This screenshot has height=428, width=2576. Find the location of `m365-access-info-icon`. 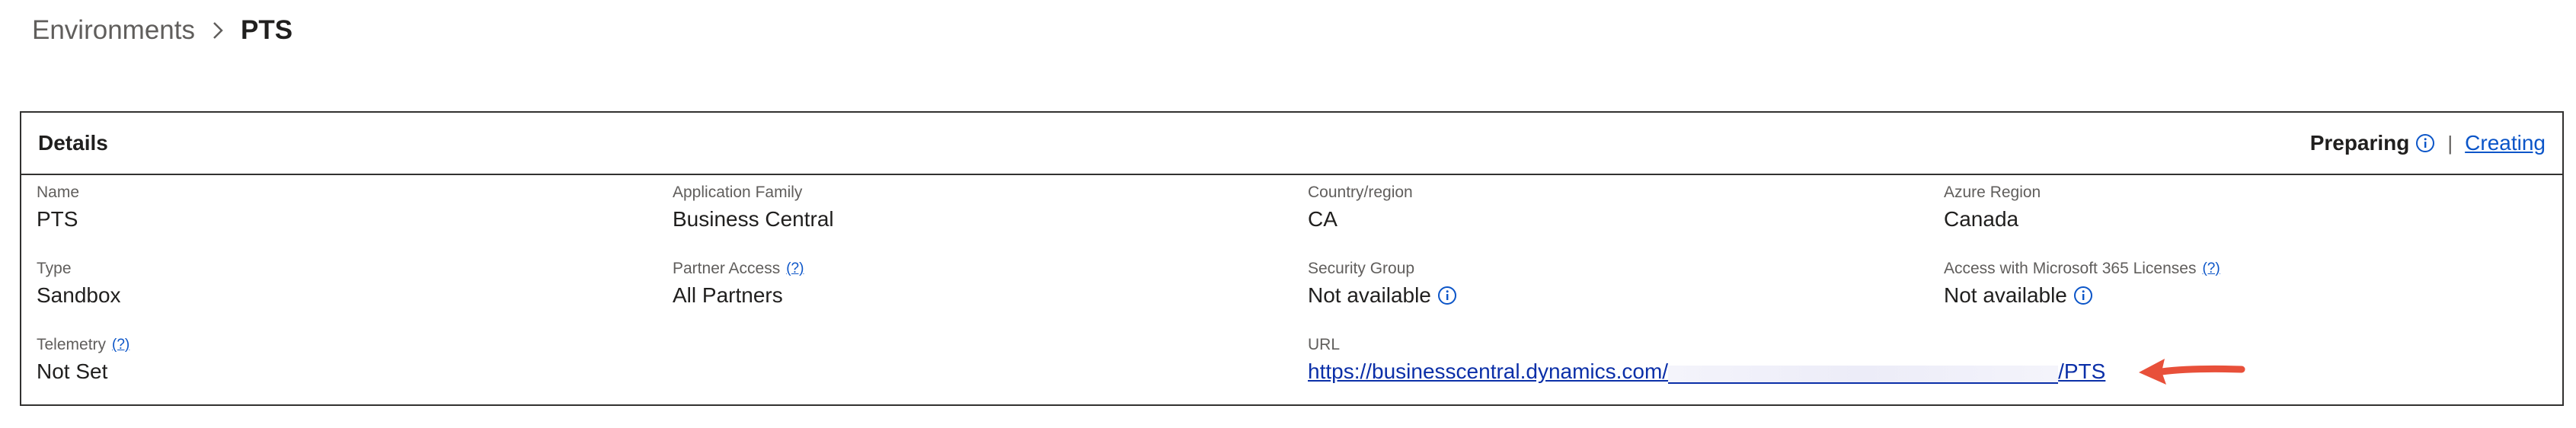

m365-access-info-icon is located at coordinates (2083, 295).